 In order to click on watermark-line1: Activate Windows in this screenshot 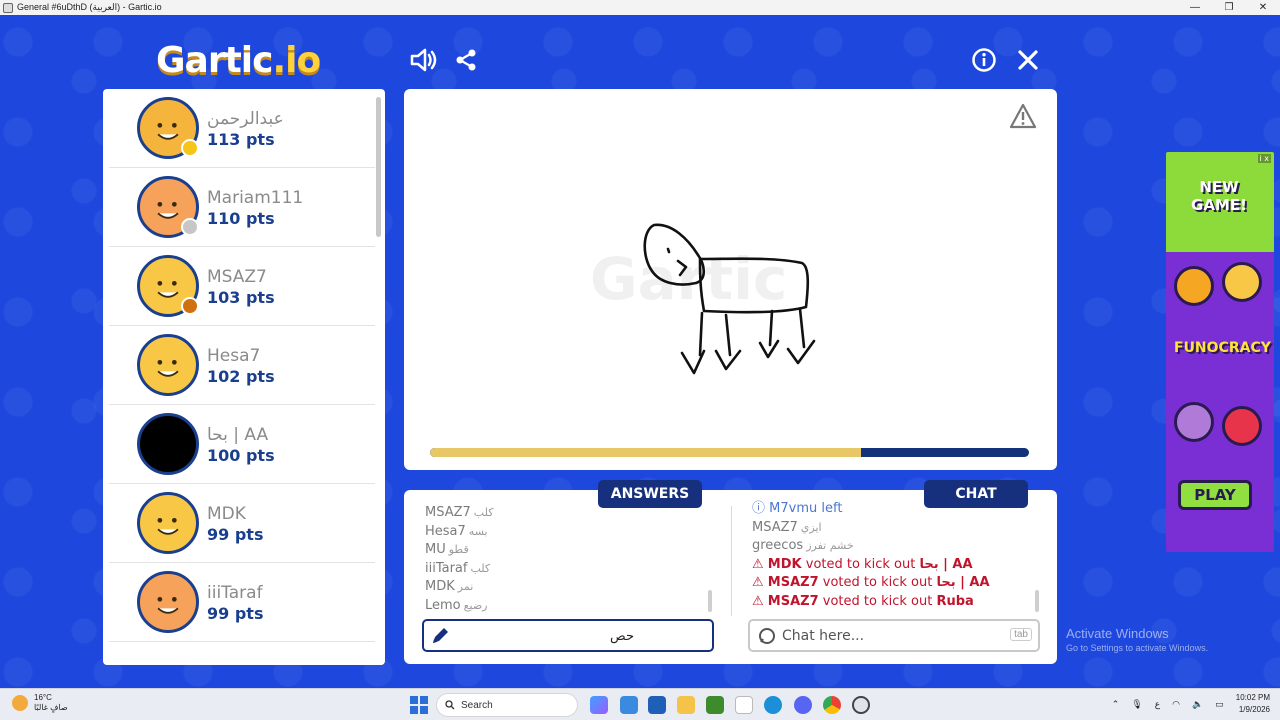, I will do `click(1117, 633)`.